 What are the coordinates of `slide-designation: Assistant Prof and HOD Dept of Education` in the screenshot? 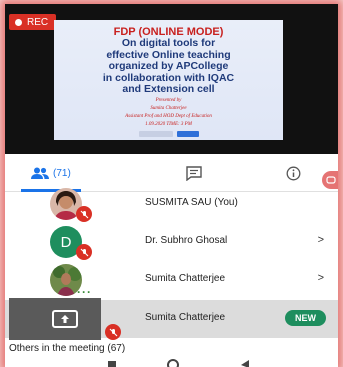 It's located at (168, 116).